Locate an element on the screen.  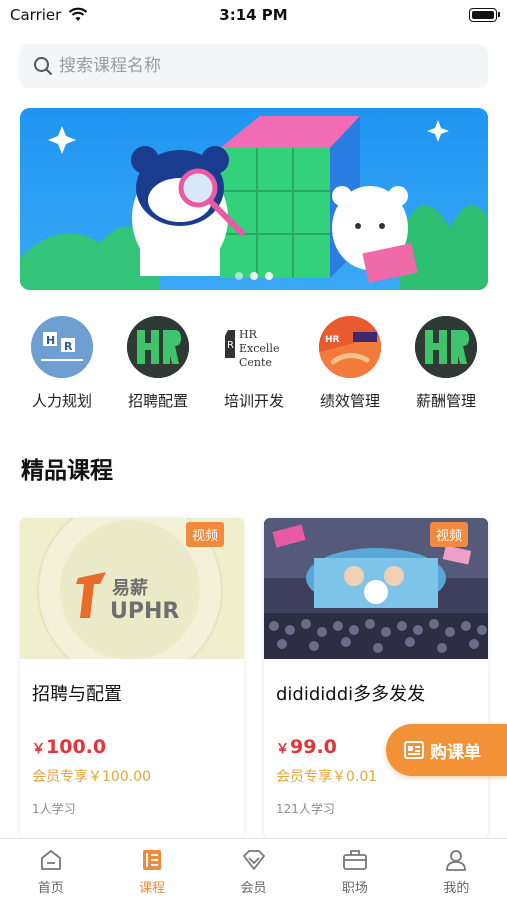
vip-price: 会员专享￥0.01 is located at coordinates (327, 777).